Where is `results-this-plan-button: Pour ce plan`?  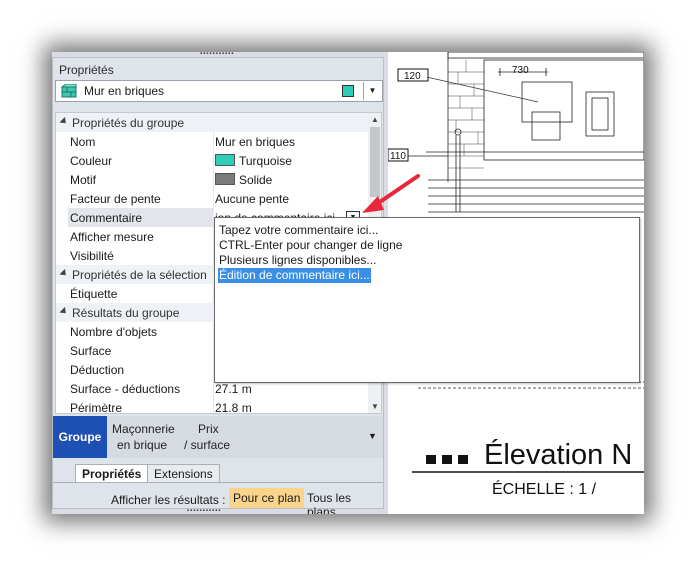
results-this-plan-button: Pour ce plan is located at coordinates (267, 498).